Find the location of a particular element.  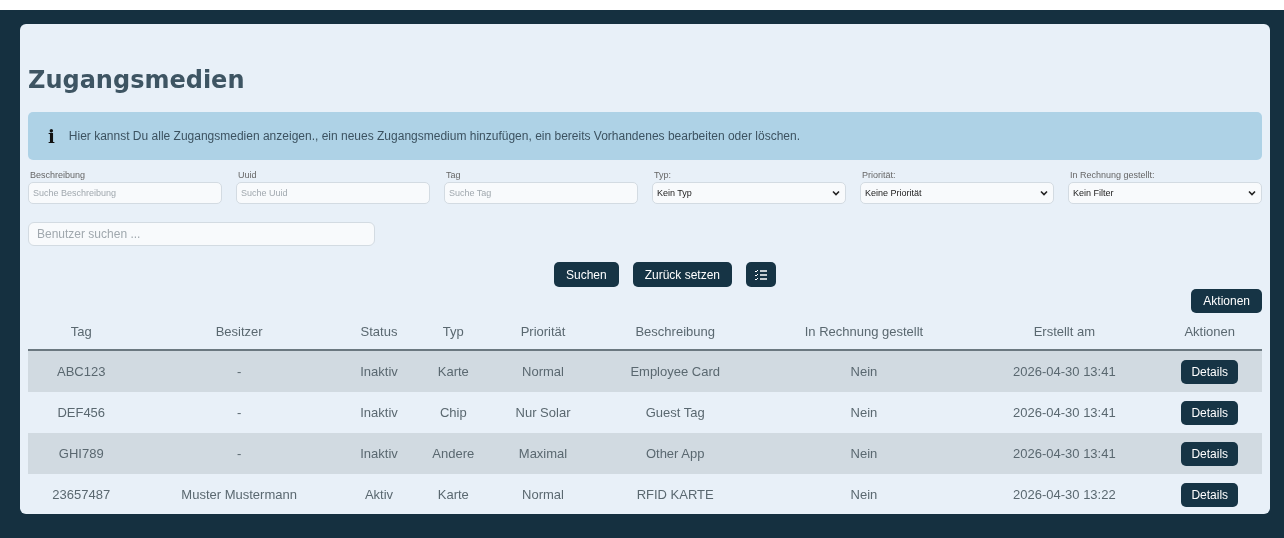

page-title: Zugangsmedien is located at coordinates (137, 80).